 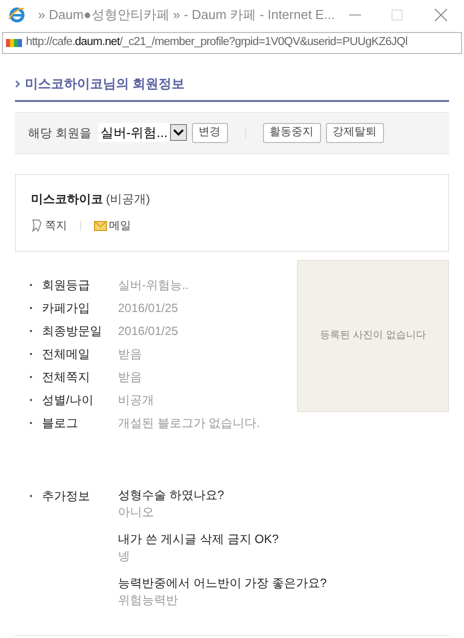 What do you see at coordinates (66, 377) in the screenshot?
I see `info-label: 전체쪽지` at bounding box center [66, 377].